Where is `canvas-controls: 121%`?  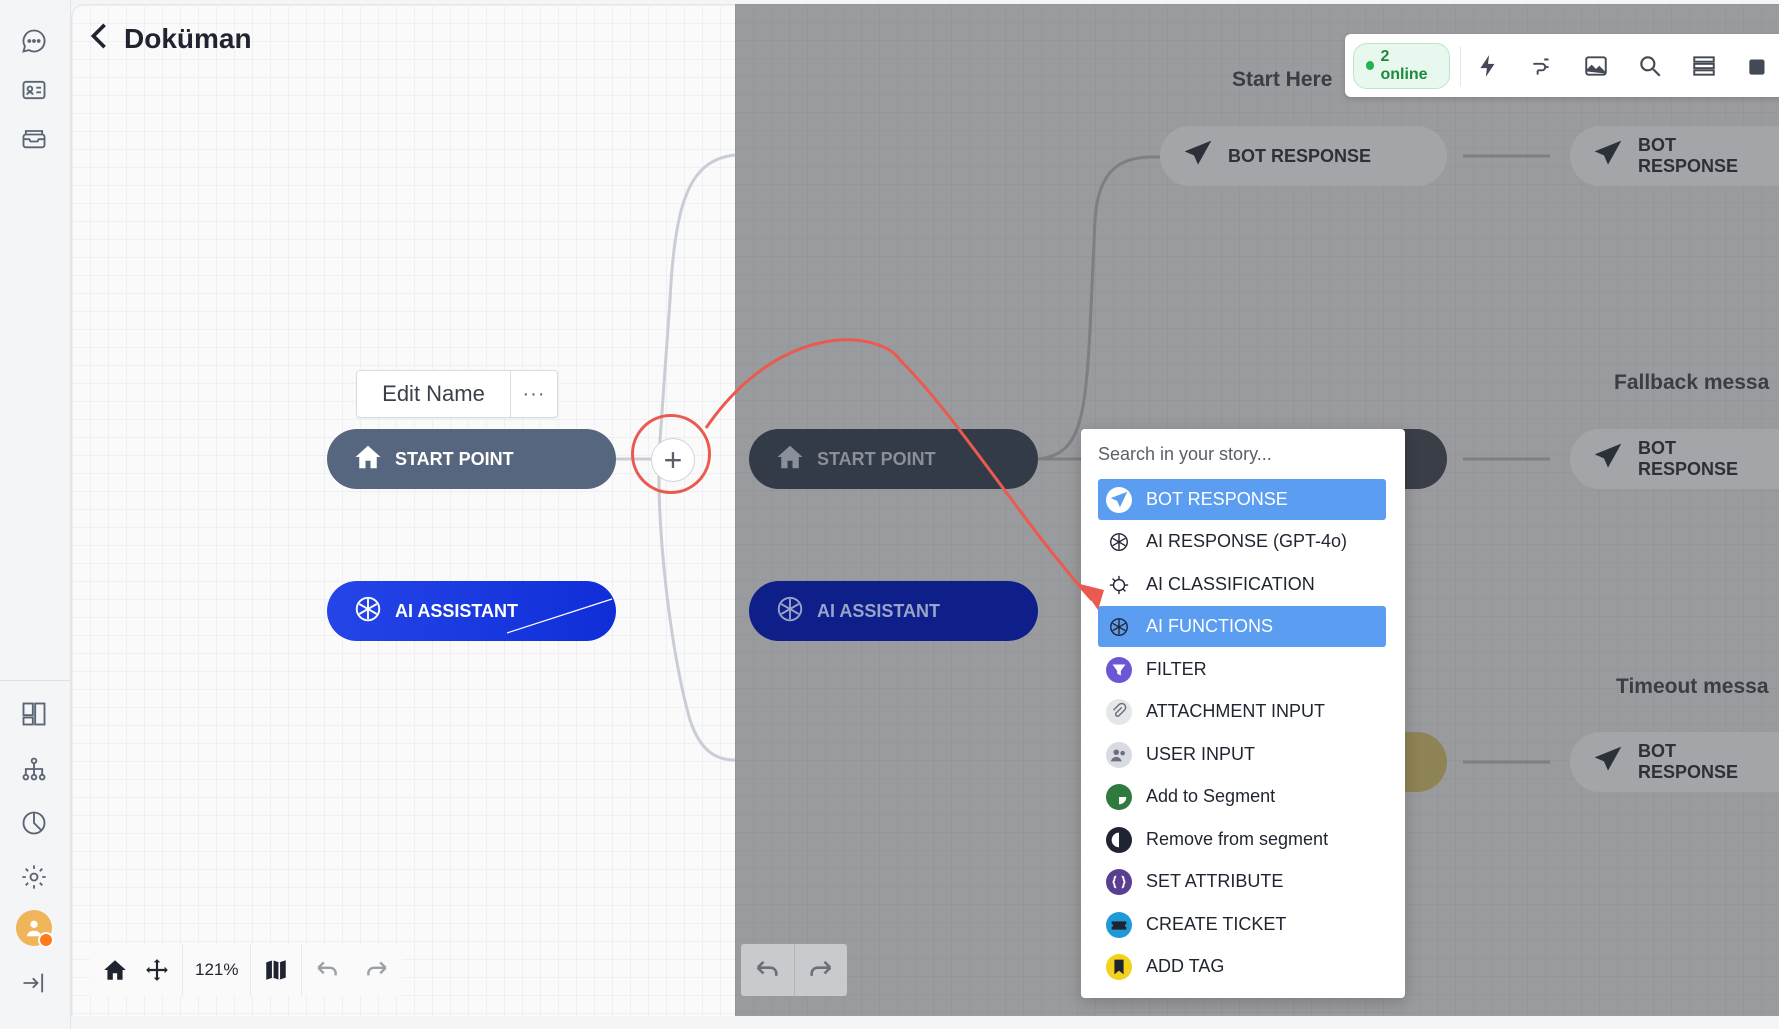
canvas-controls: 121% is located at coordinates (246, 970).